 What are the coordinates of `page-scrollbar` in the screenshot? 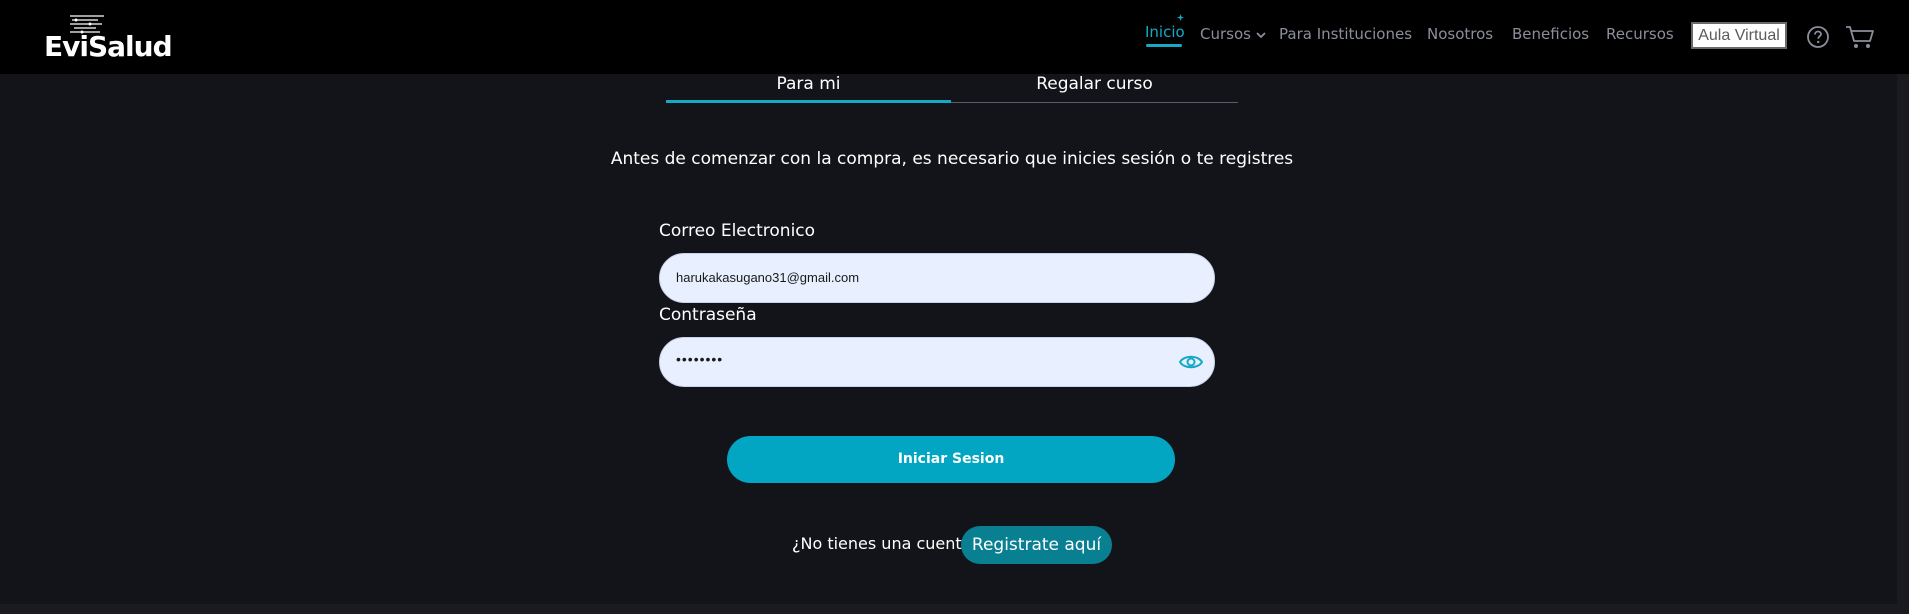 It's located at (1903, 339).